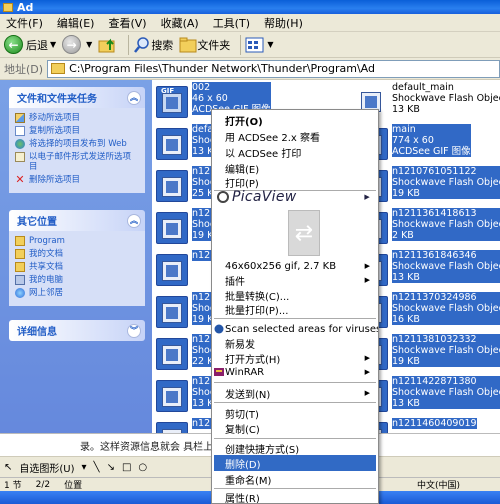 The height and width of the screenshot is (504, 500). I want to click on menu-edit: 编辑(E), so click(77, 23).